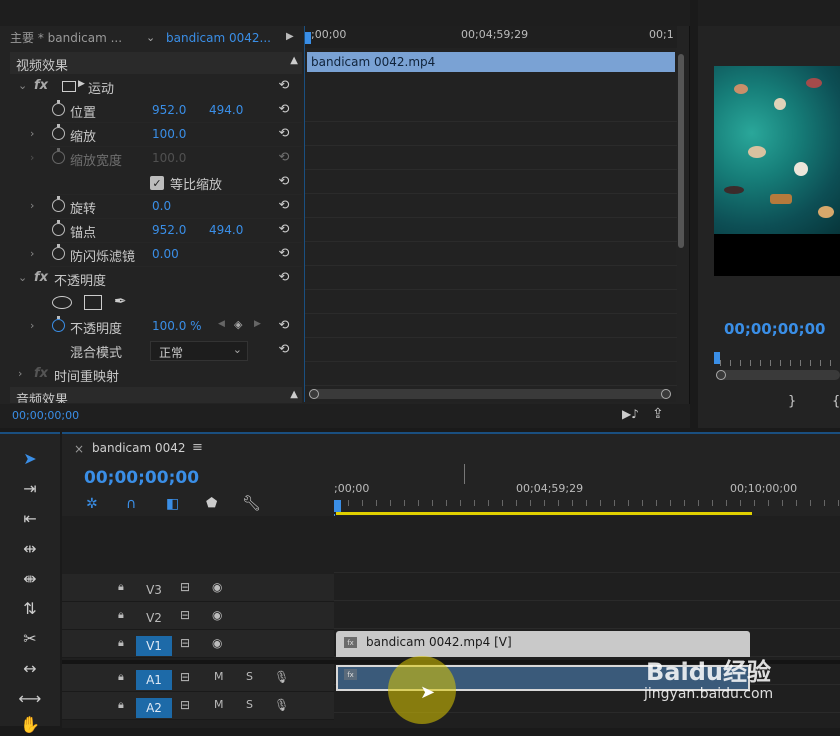 This screenshot has height=736, width=840. Describe the element at coordinates (141, 478) in the screenshot. I see `timeline-timecode: 00;00;00;00` at that location.